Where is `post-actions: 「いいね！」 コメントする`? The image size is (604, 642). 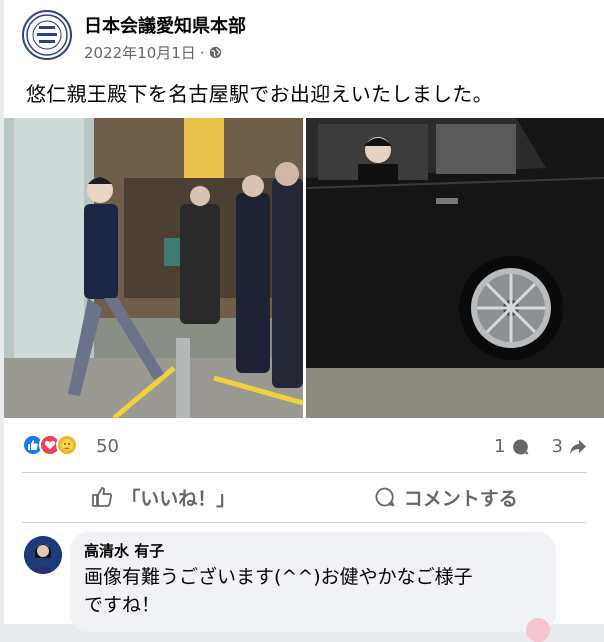 post-actions: 「いいね！」 コメントする is located at coordinates (304, 497).